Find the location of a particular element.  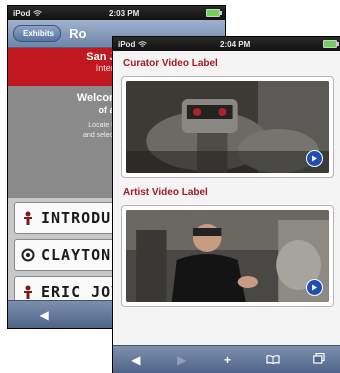

status-bar: iPod 2:04 PM is located at coordinates (226, 44).